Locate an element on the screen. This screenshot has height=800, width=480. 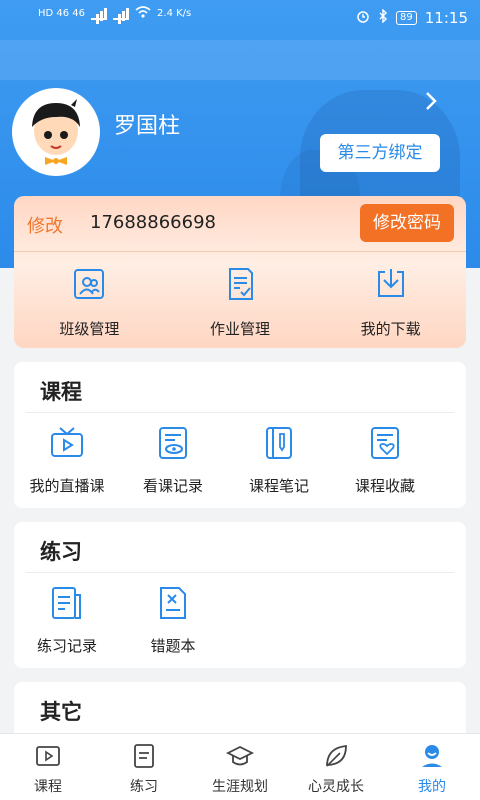
bottom-nav: 课程 练习 生涯规划 心灵成长 我的 is located at coordinates (240, 766).